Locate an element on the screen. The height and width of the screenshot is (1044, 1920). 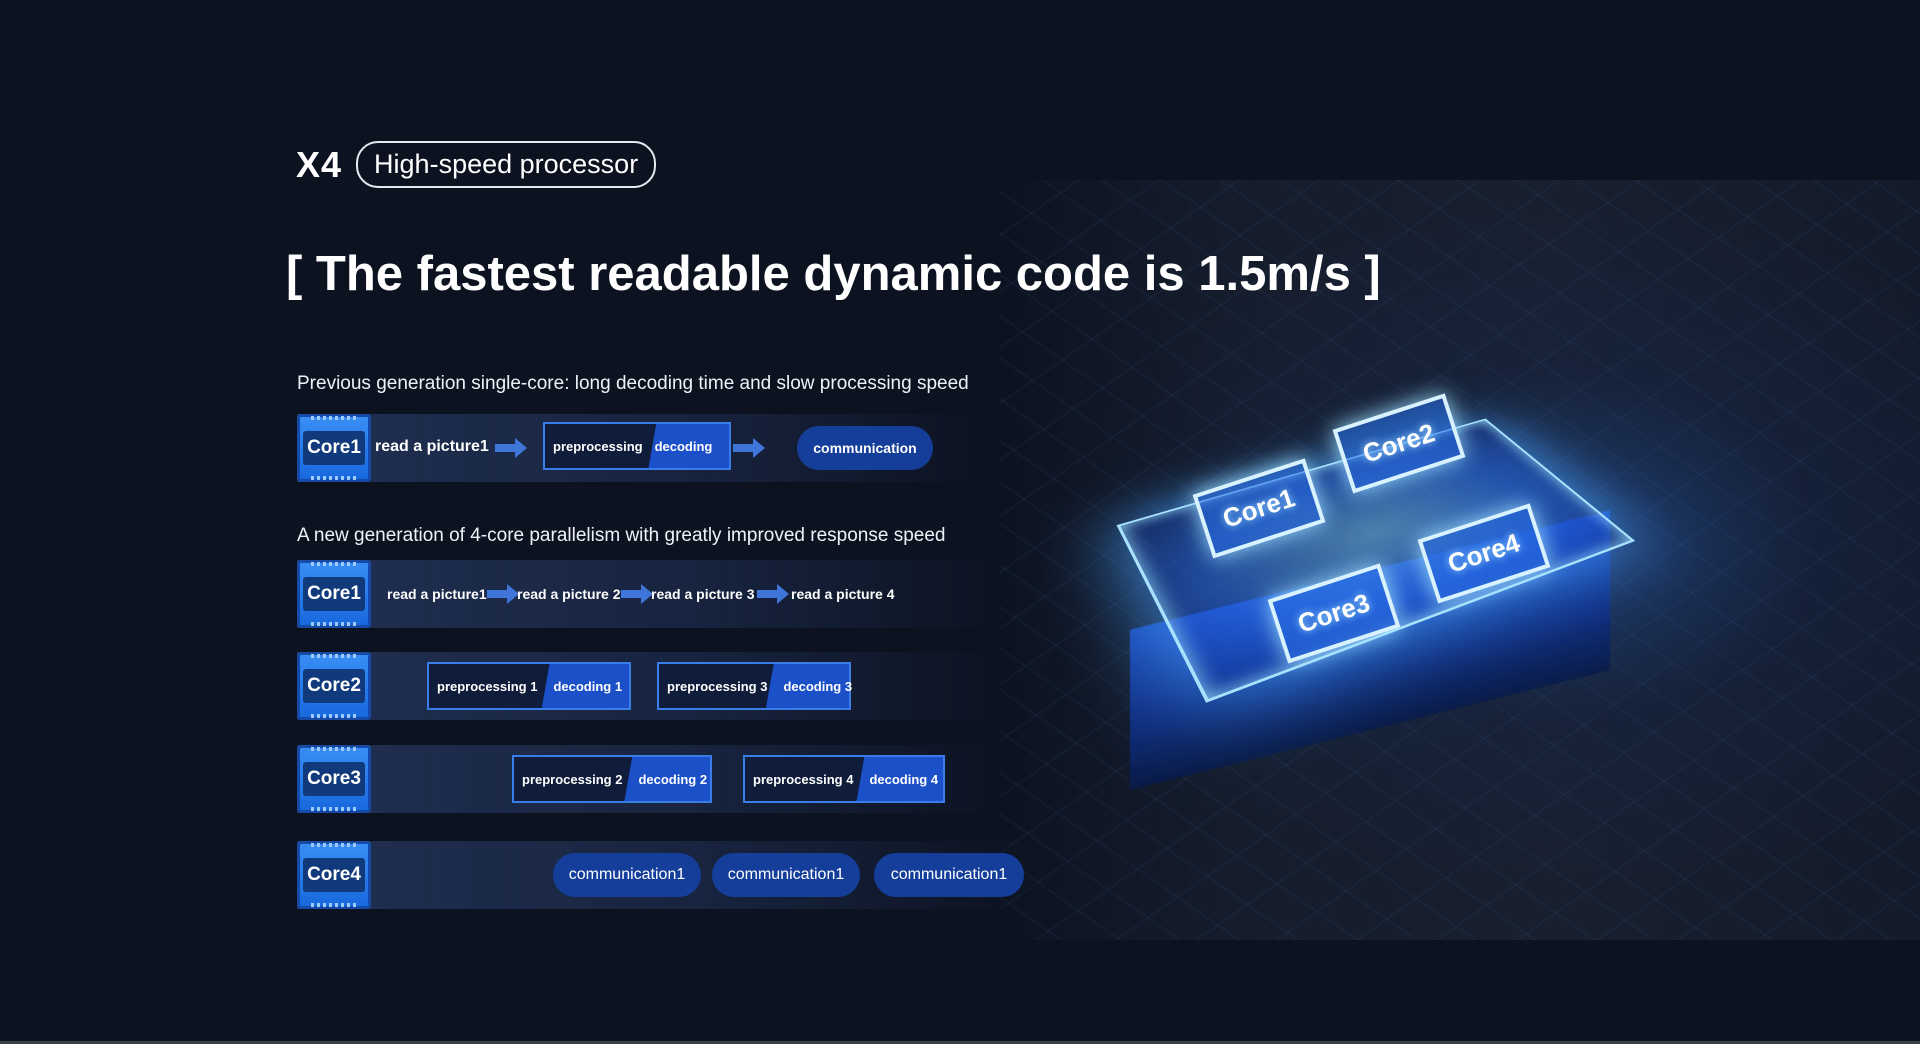
pre-decoding-box: preprocessing 3 decoding 3 is located at coordinates (754, 686).